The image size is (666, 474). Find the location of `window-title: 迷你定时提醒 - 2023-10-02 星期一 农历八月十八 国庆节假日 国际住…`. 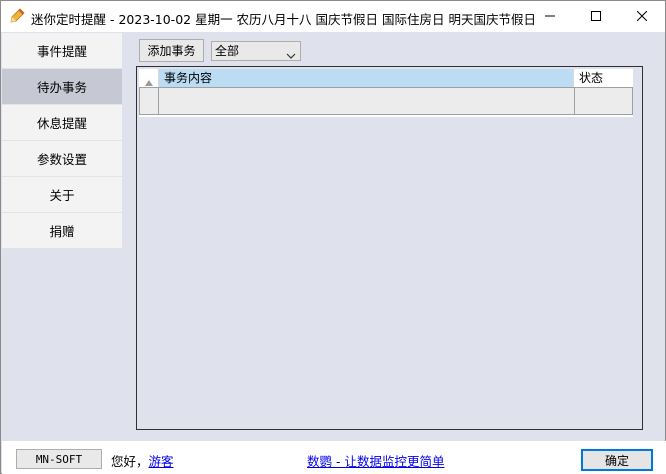

window-title: 迷你定时提醒 - 2023-10-02 星期一 农历八月十八 国庆节假日 国际住… is located at coordinates (283, 19).